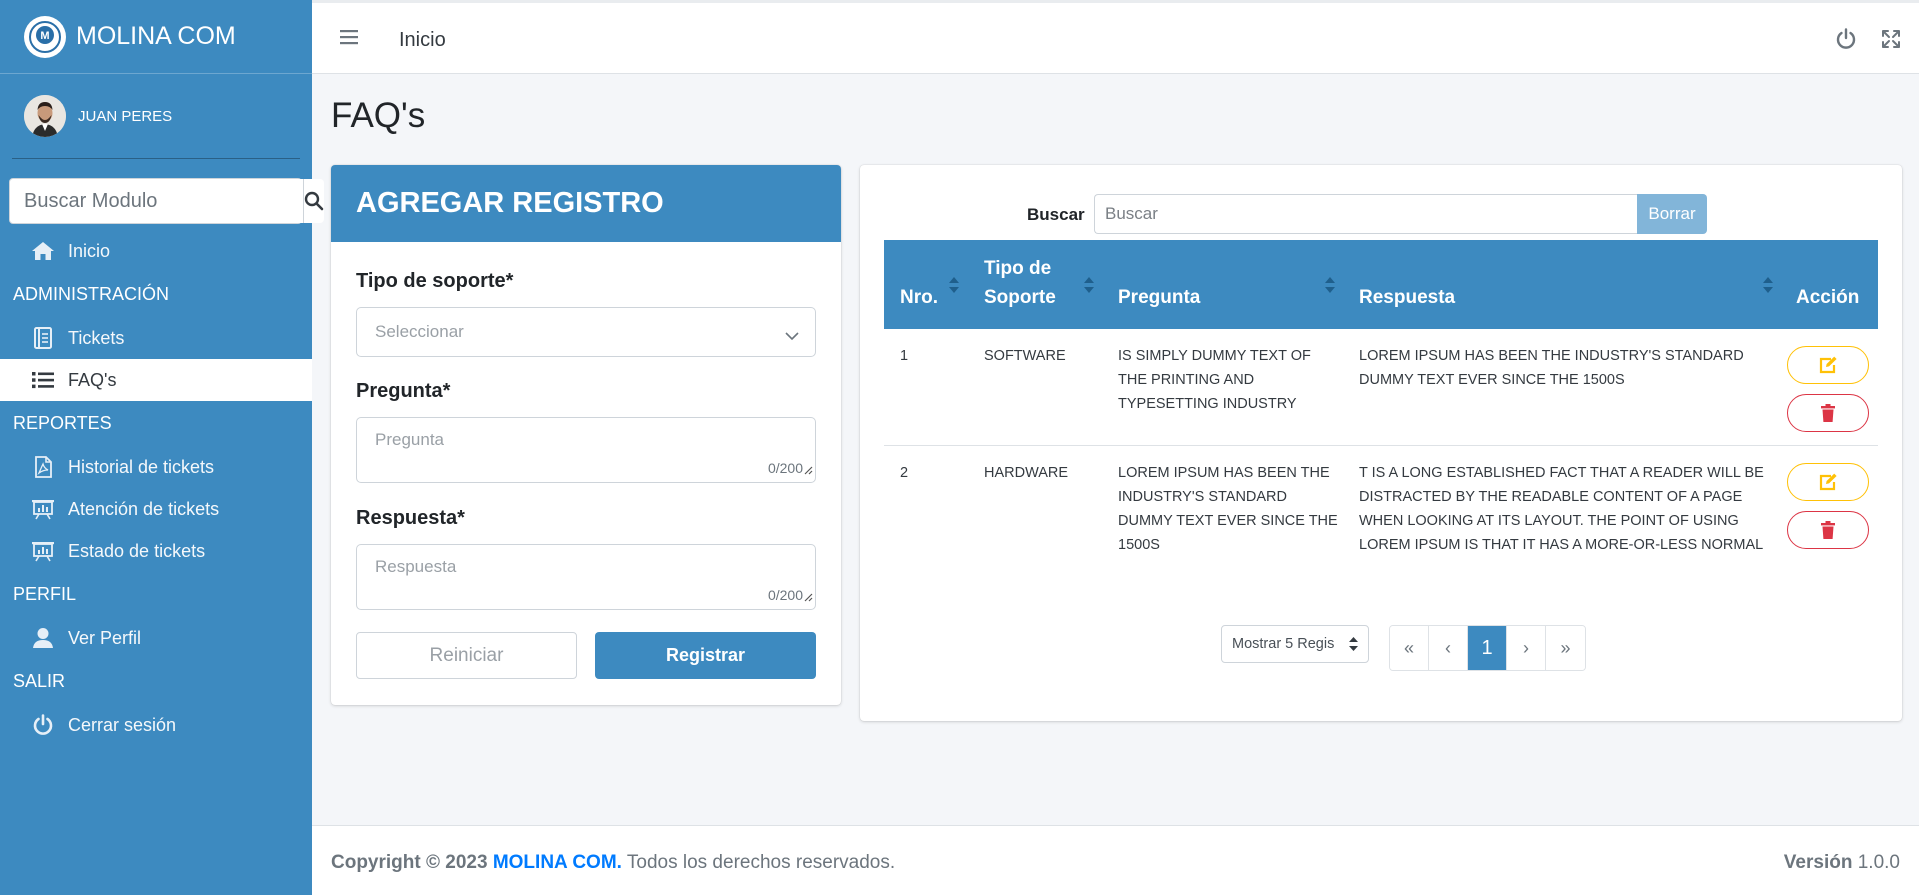 Image resolution: width=1919 pixels, height=895 pixels. I want to click on sidebar-item-estado: Estado de tickets, so click(156, 551).